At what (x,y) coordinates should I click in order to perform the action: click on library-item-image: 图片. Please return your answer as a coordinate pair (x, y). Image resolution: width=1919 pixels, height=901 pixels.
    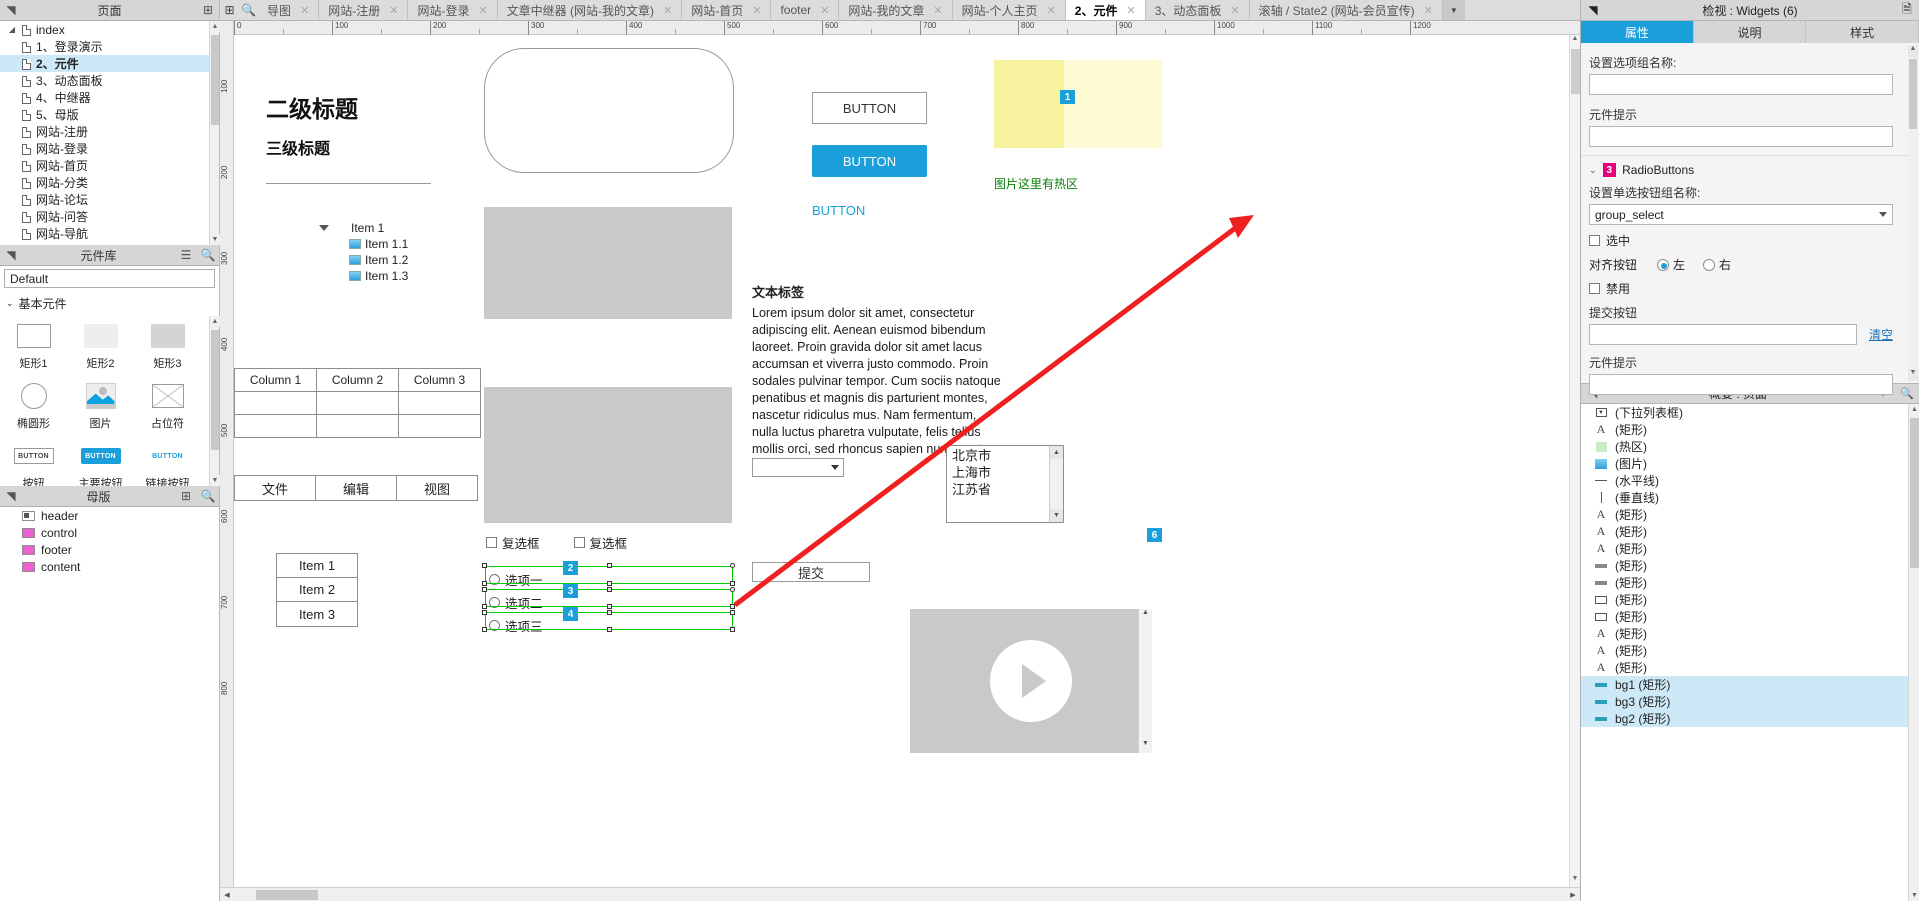
    Looking at the image, I should click on (100, 404).